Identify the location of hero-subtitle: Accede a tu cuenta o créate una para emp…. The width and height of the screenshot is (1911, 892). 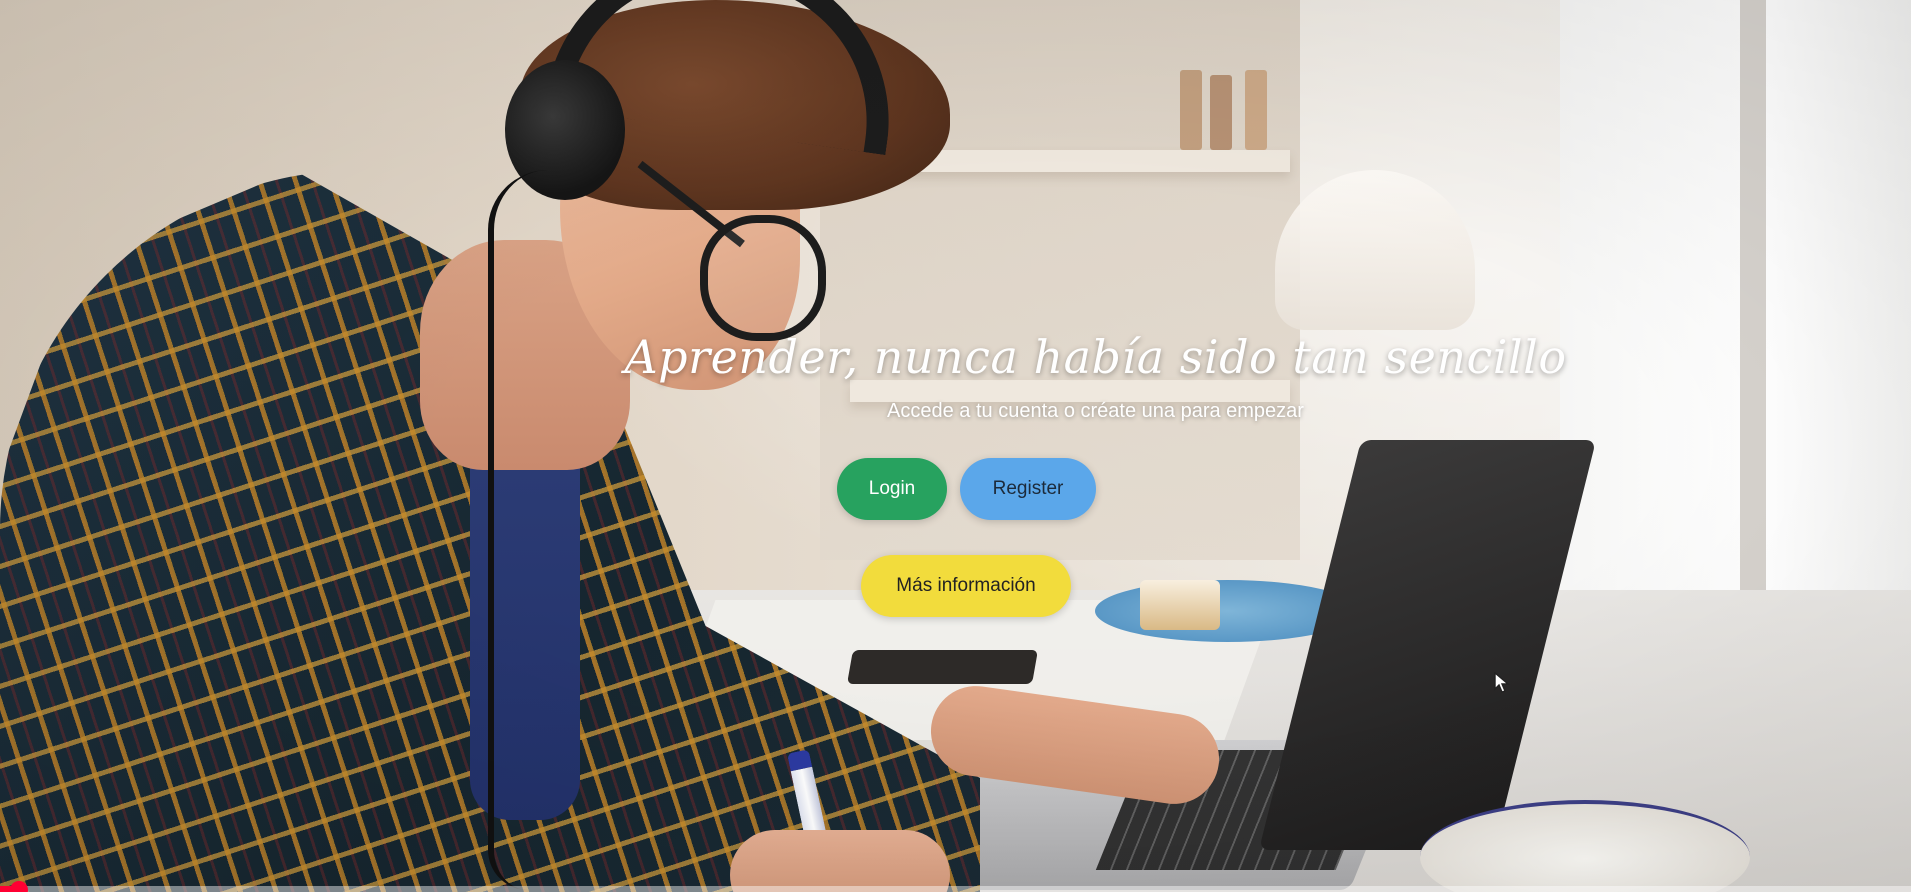
(1095, 411).